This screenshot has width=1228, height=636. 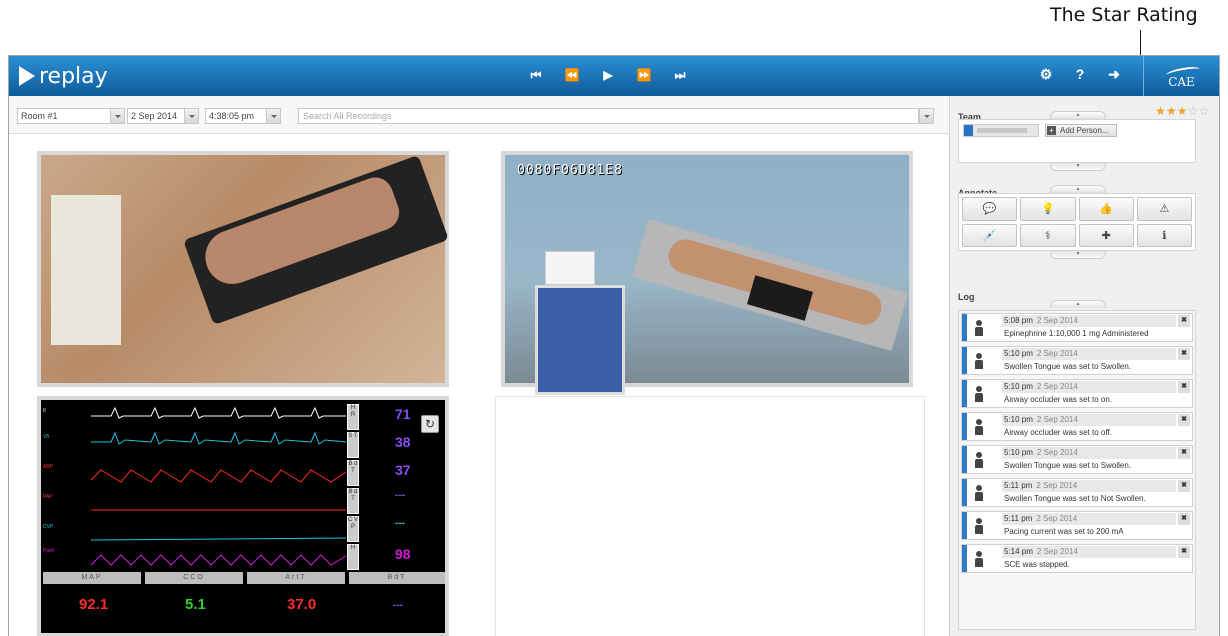 I want to click on info-icon: ℹ, so click(x=1164, y=235).